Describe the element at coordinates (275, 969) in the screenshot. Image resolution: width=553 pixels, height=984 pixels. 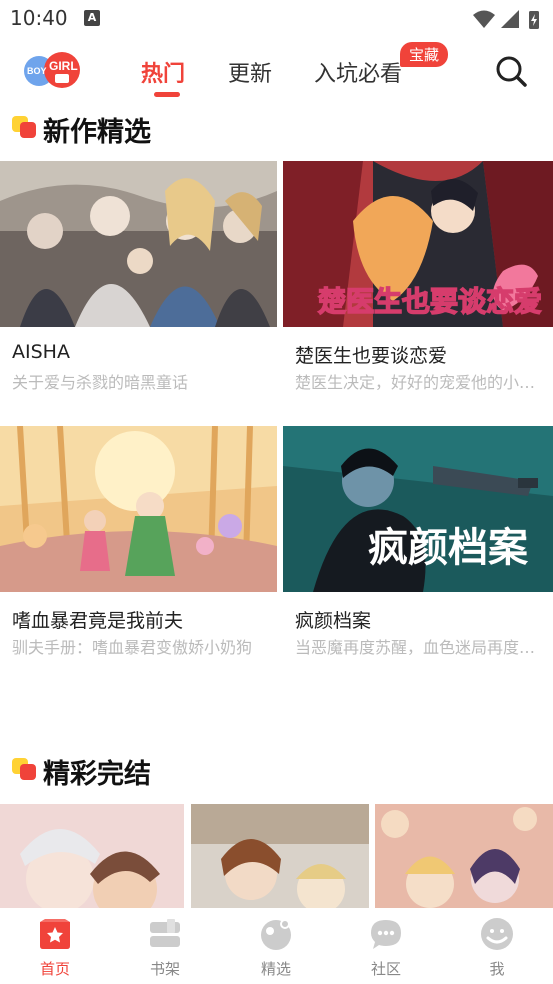
I see `nav-featured-label: 精选` at that location.